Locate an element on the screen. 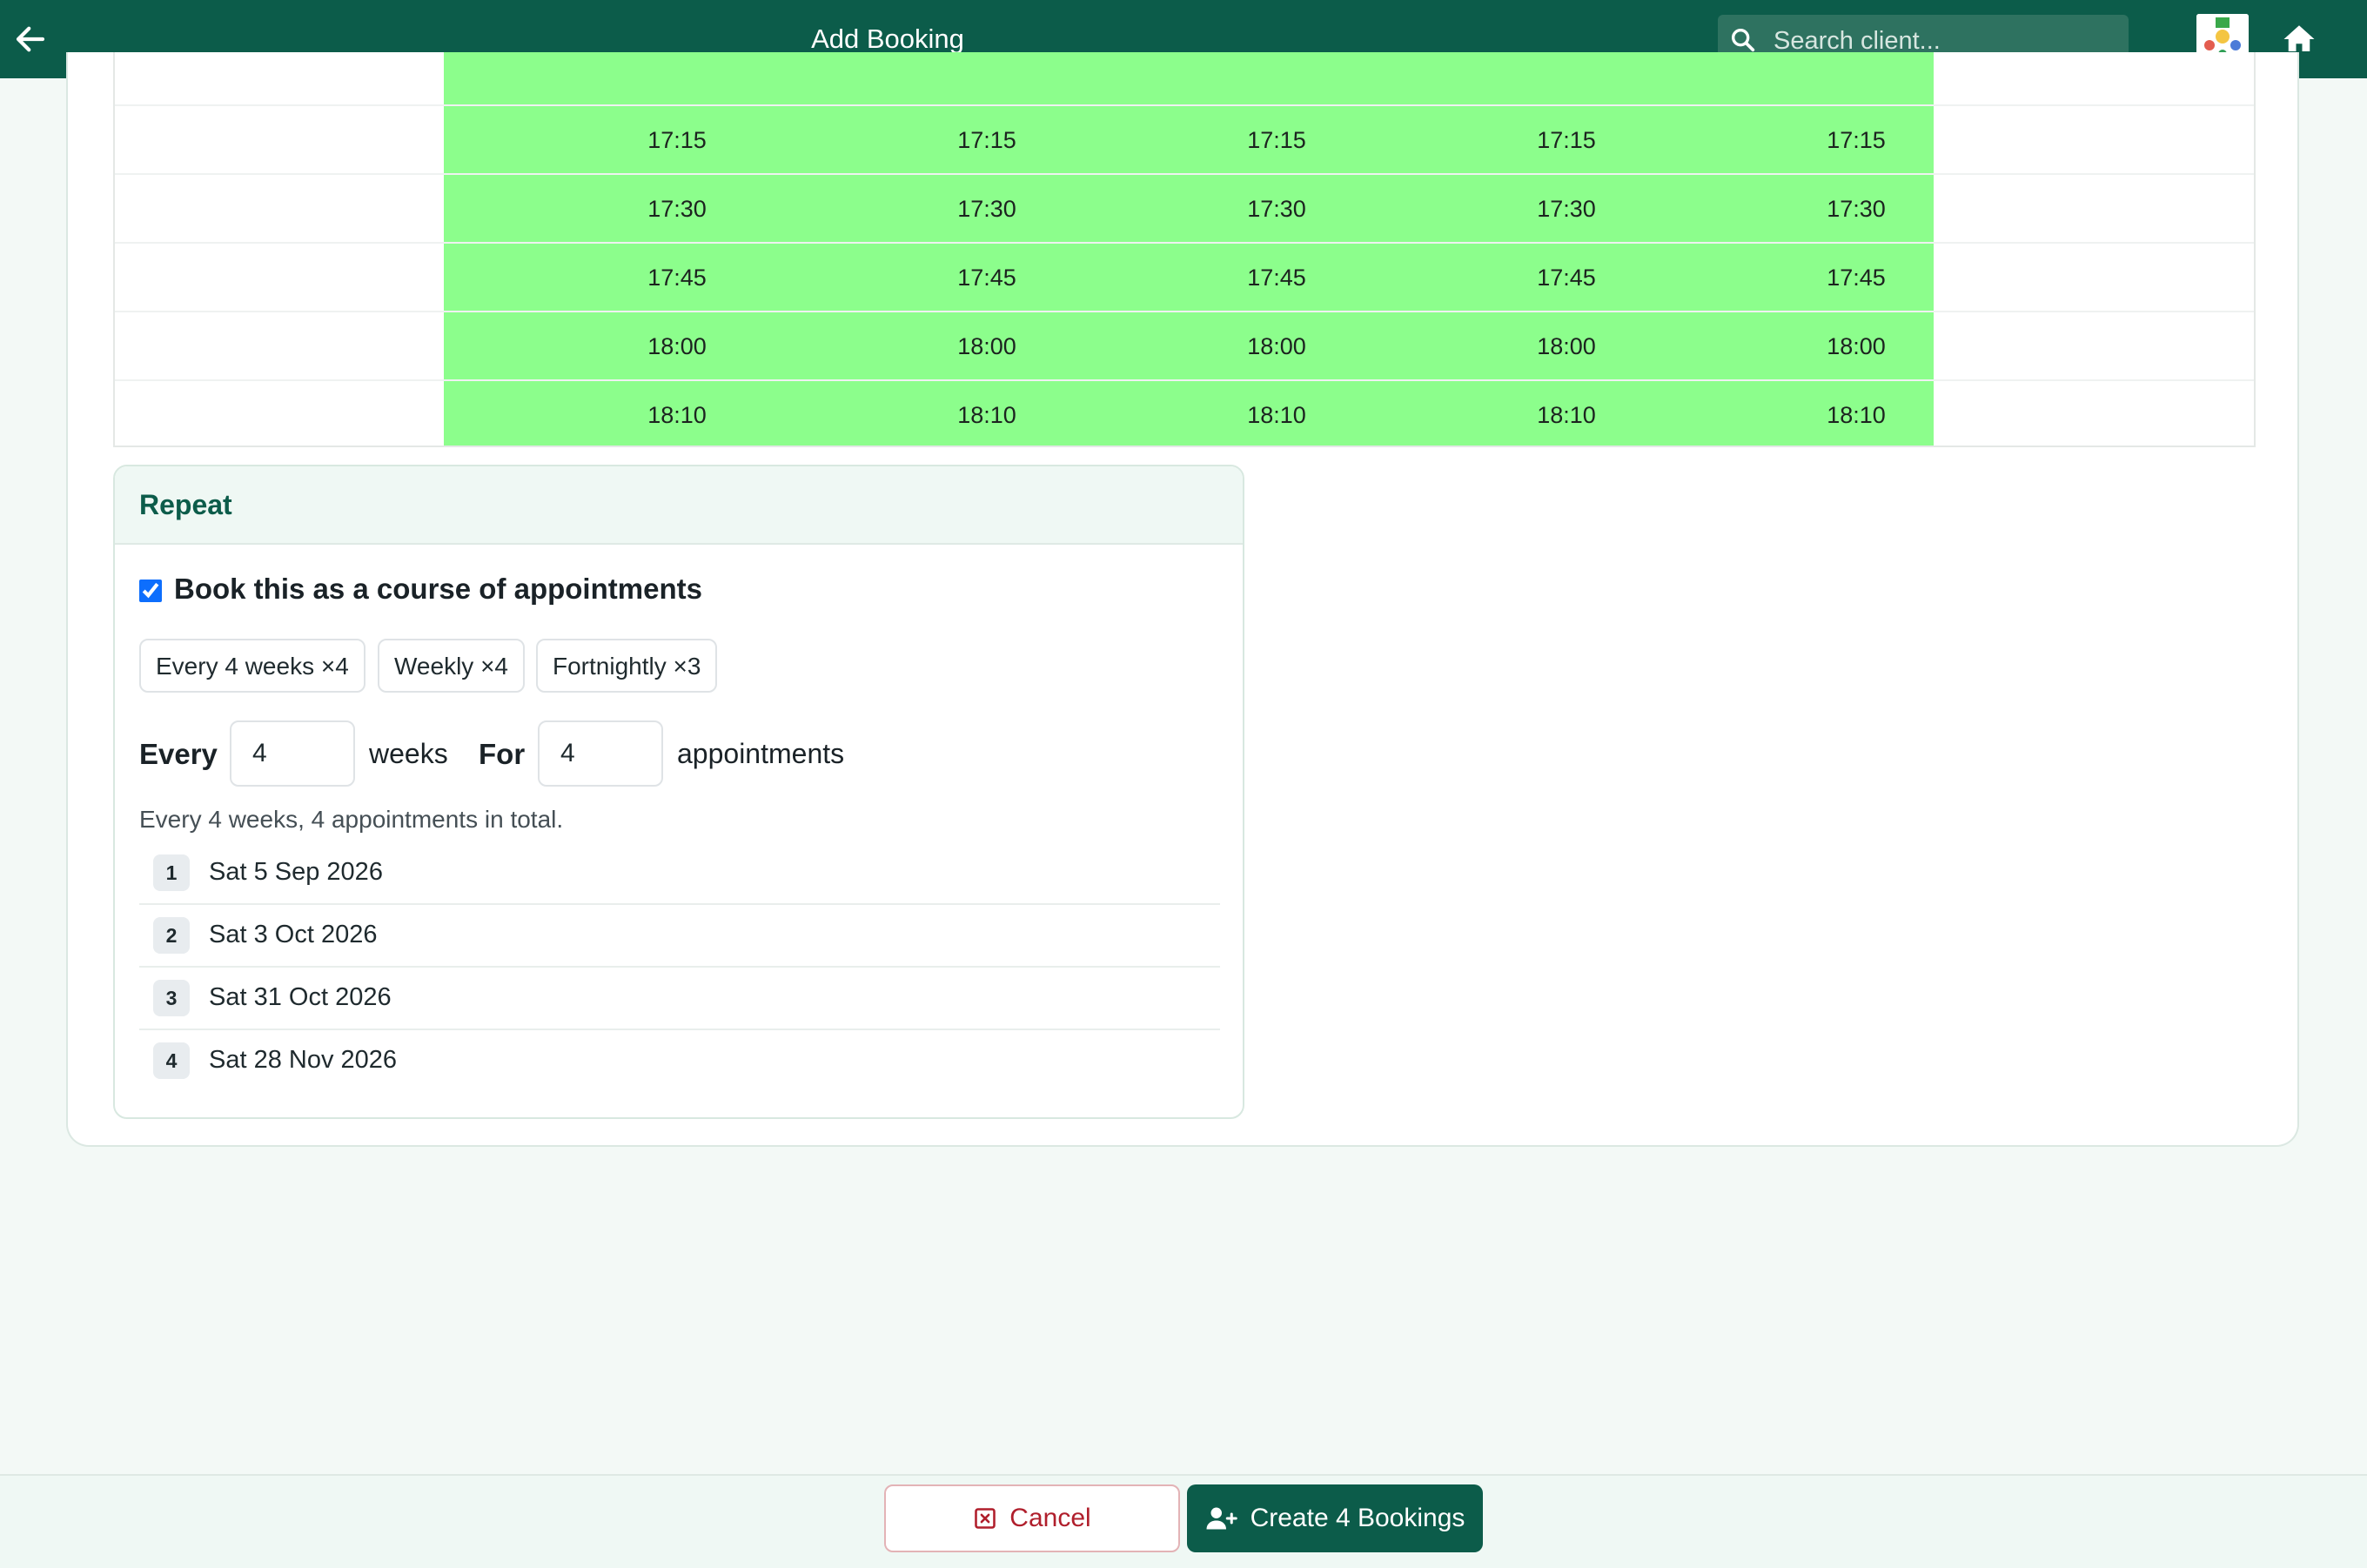 This screenshot has width=2367, height=1568. date-list-item: 1 Sat 5 Sep 2026 is located at coordinates (679, 874).